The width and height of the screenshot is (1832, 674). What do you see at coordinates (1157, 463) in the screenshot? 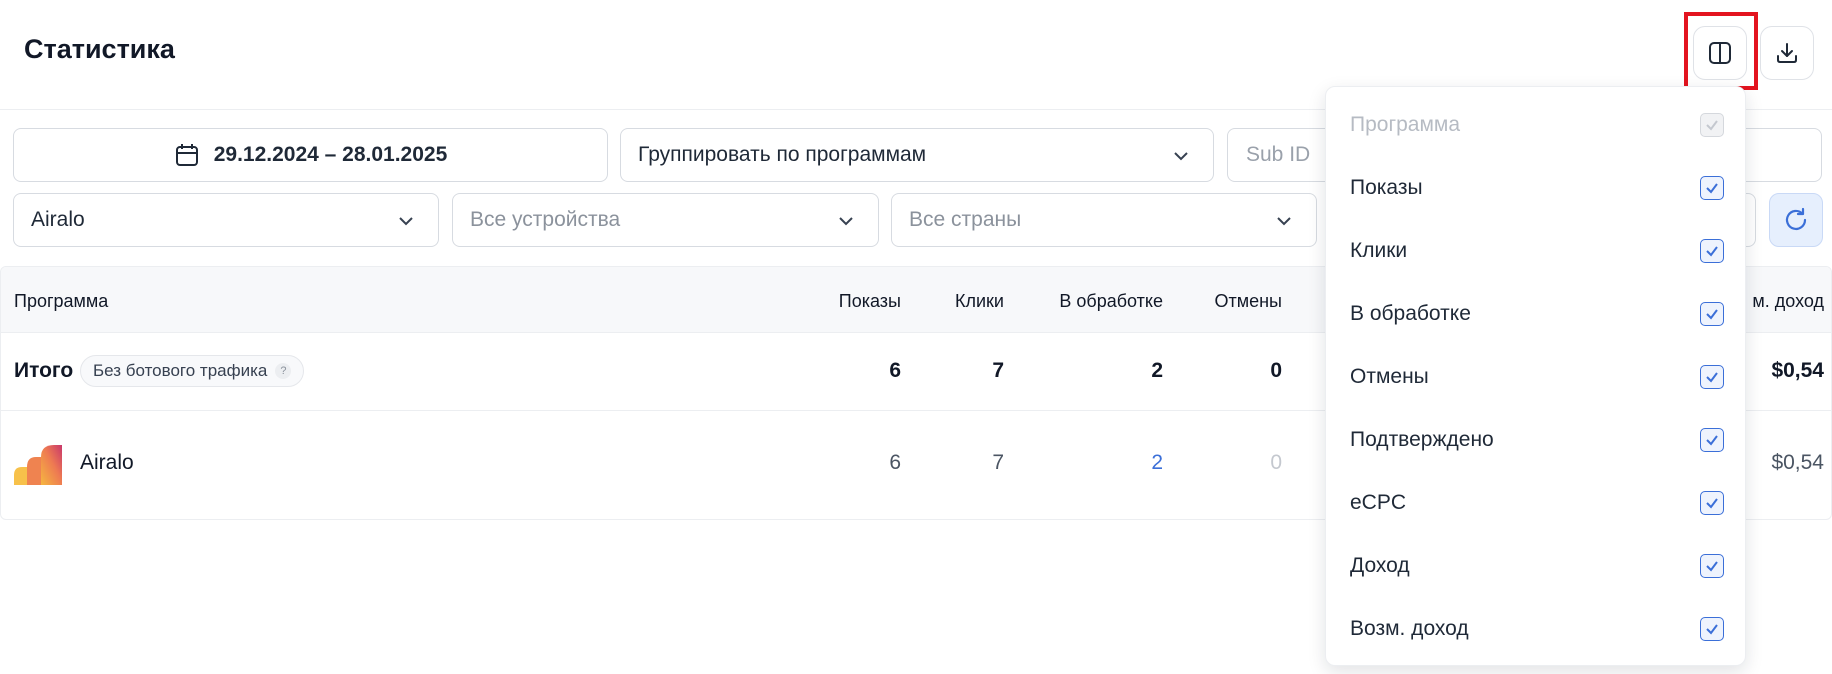
I see `row-processing-link: 2` at bounding box center [1157, 463].